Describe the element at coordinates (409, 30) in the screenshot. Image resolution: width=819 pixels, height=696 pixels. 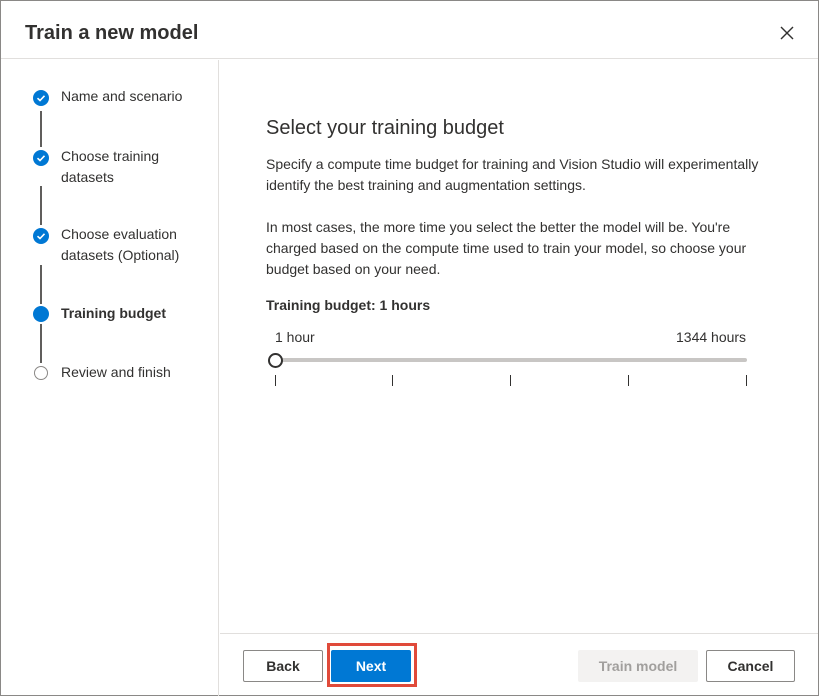
I see `dialog-header: Train a new model` at that location.